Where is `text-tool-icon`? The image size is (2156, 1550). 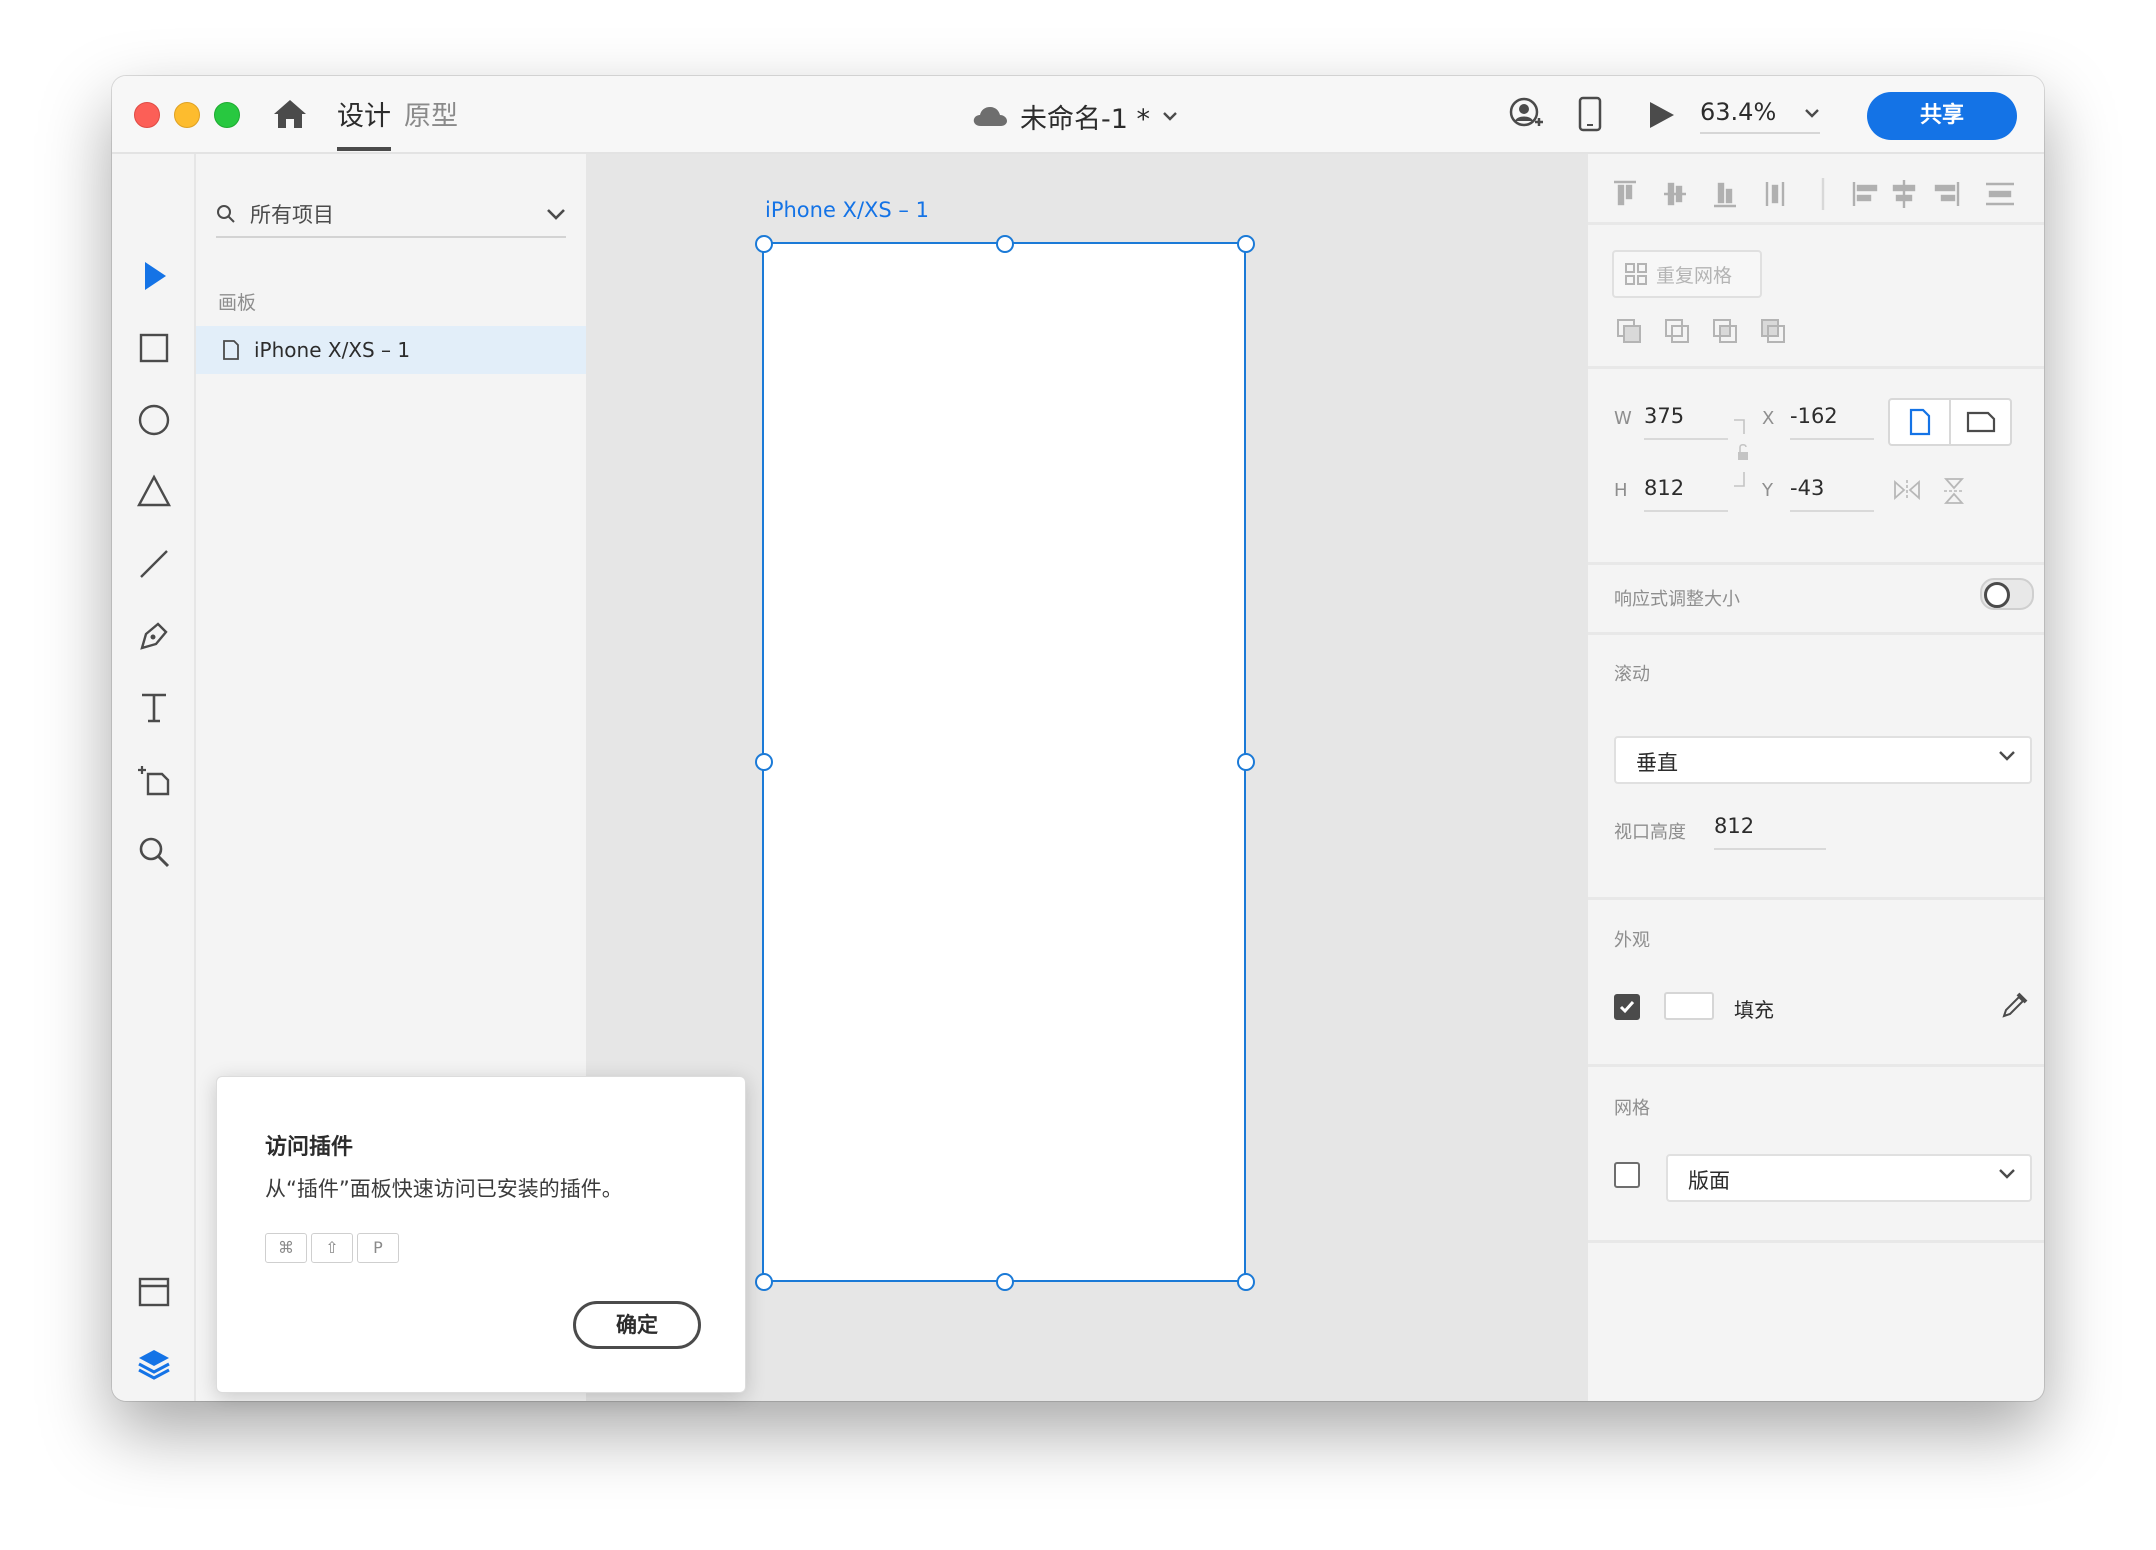
text-tool-icon is located at coordinates (154, 708).